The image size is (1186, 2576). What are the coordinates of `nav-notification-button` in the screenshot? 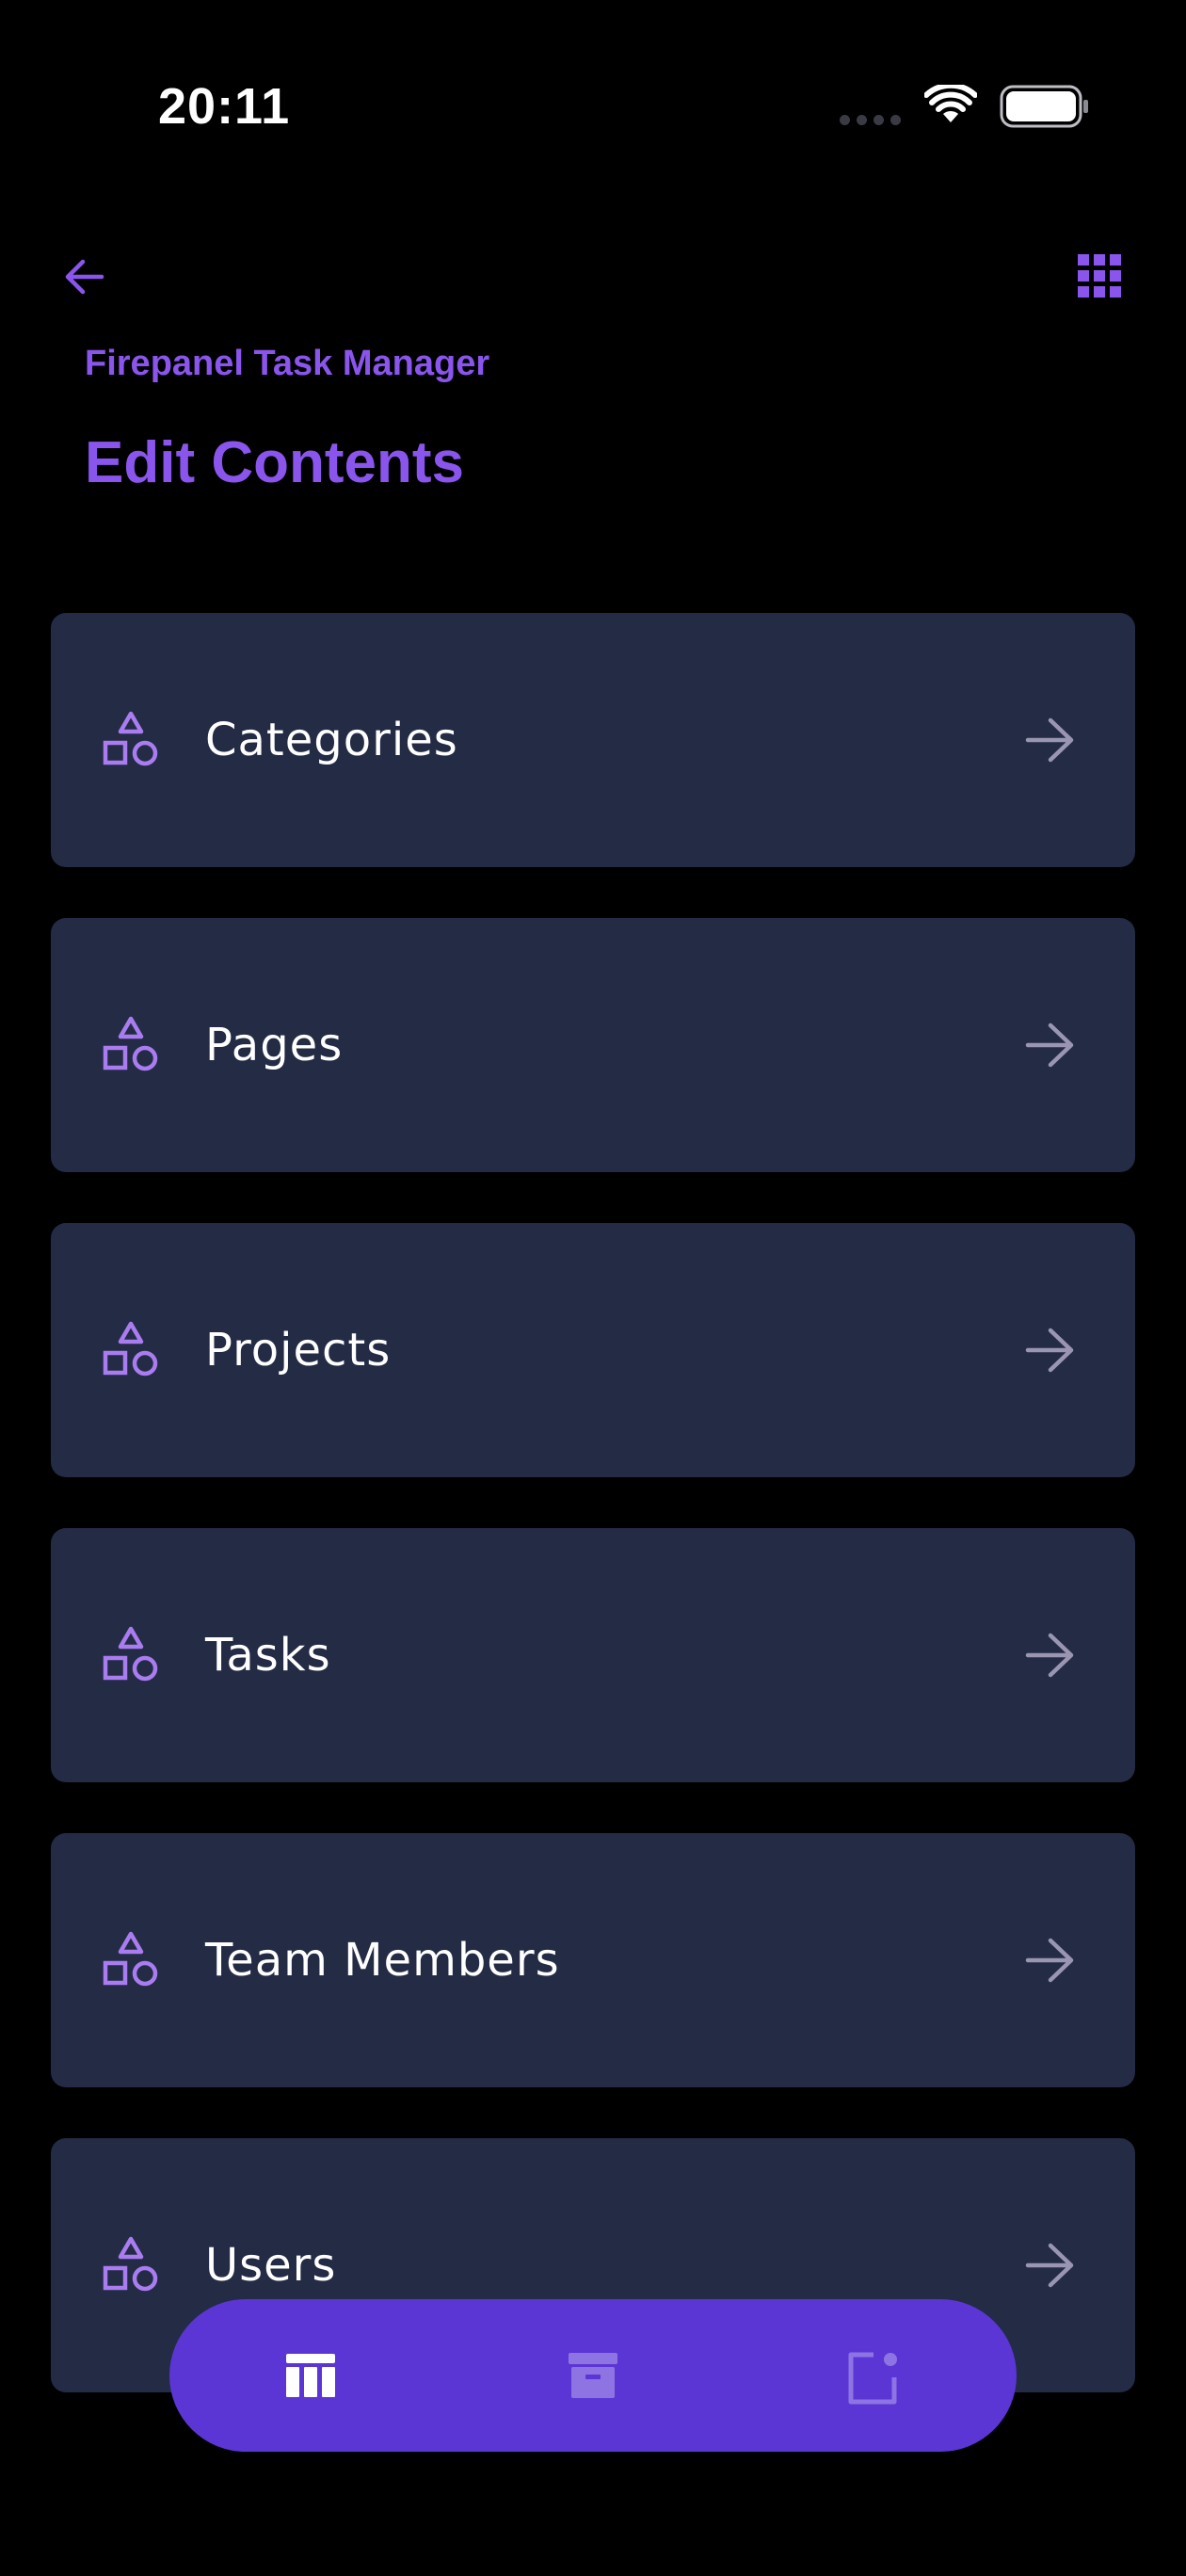 It's located at (869, 2375).